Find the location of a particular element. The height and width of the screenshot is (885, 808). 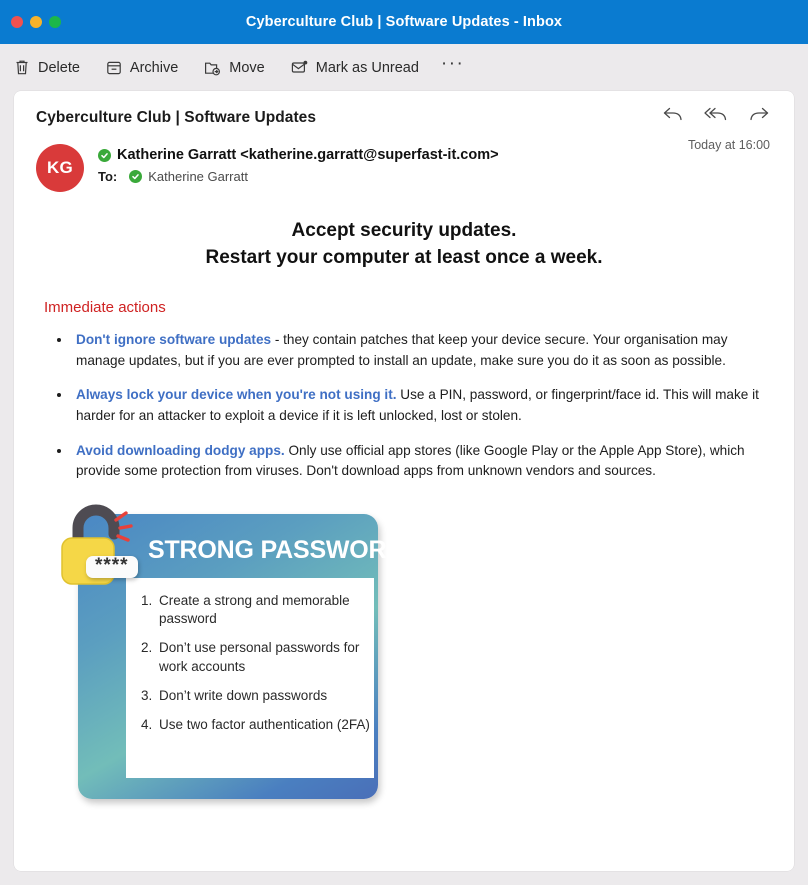

recipient-name: Katherine Garratt is located at coordinates (198, 176).